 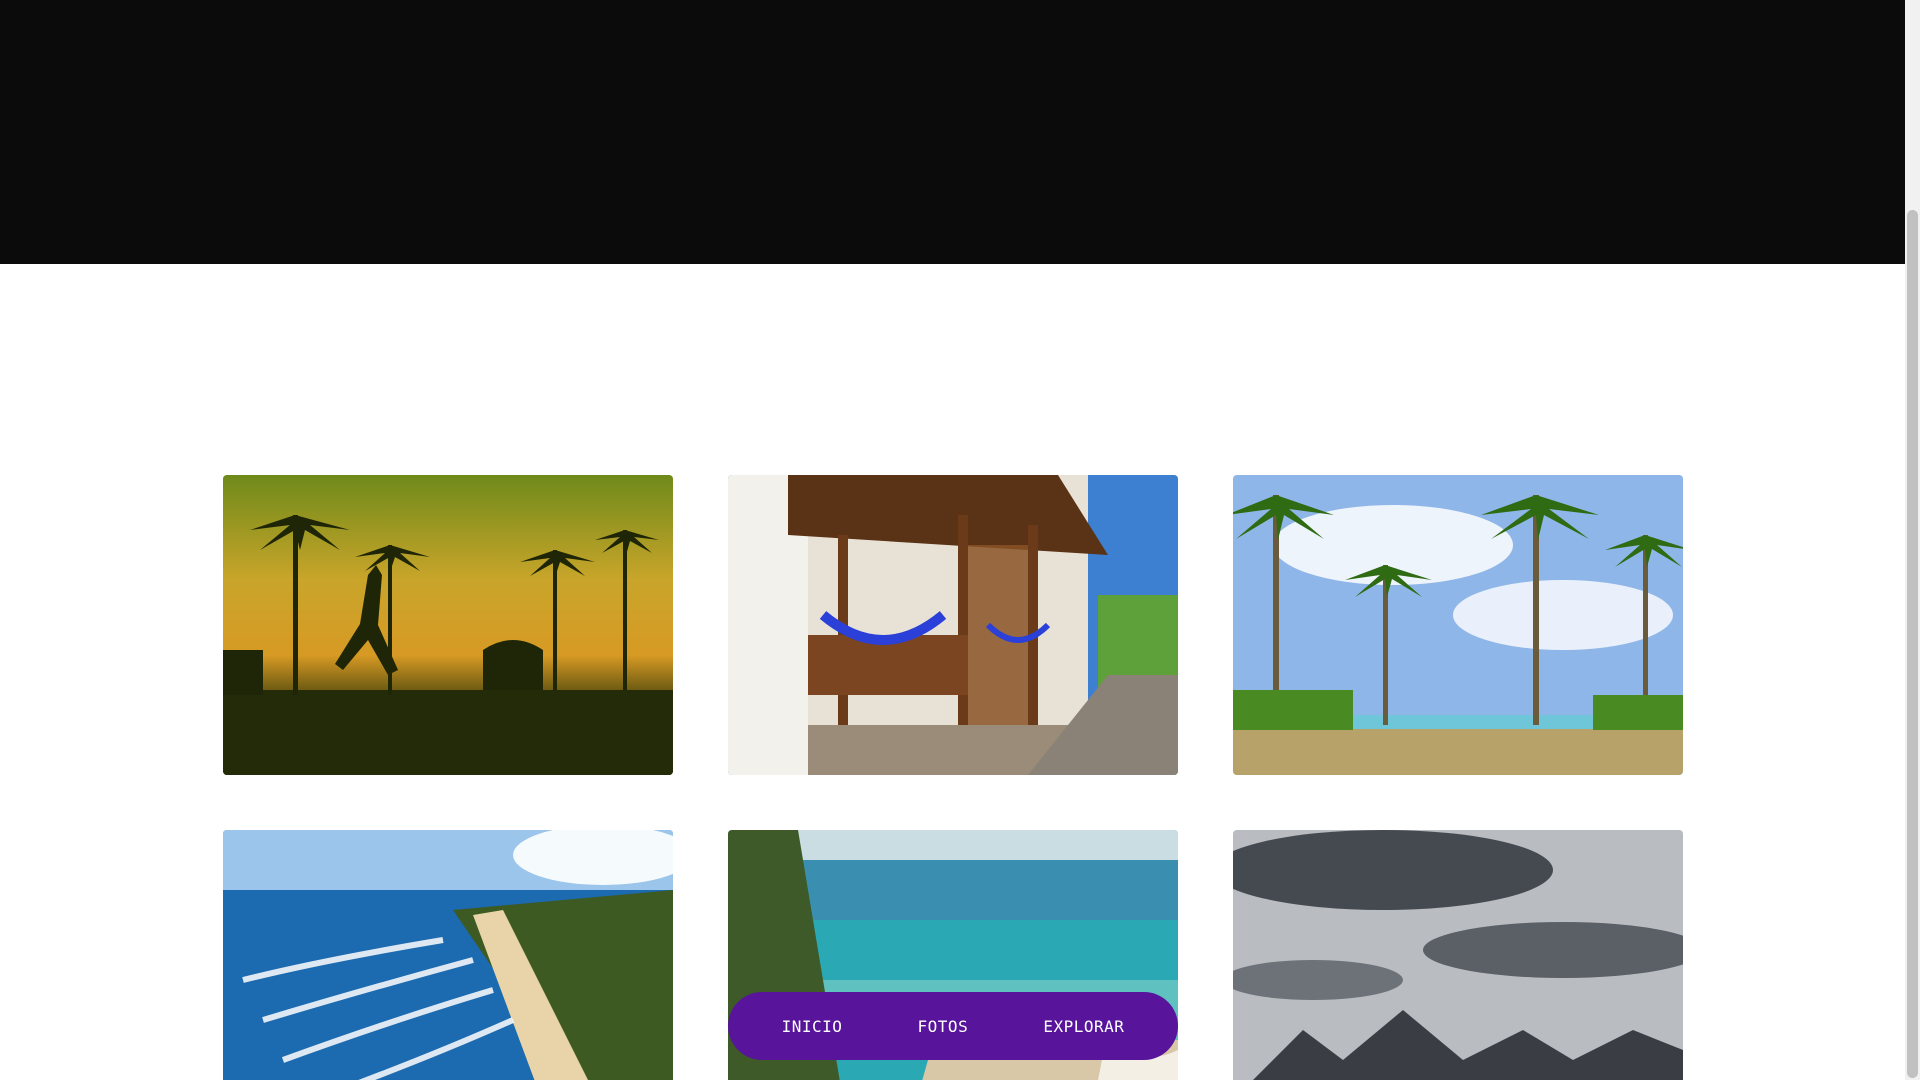 I want to click on stormy-lake-image, so click(x=1458, y=955).